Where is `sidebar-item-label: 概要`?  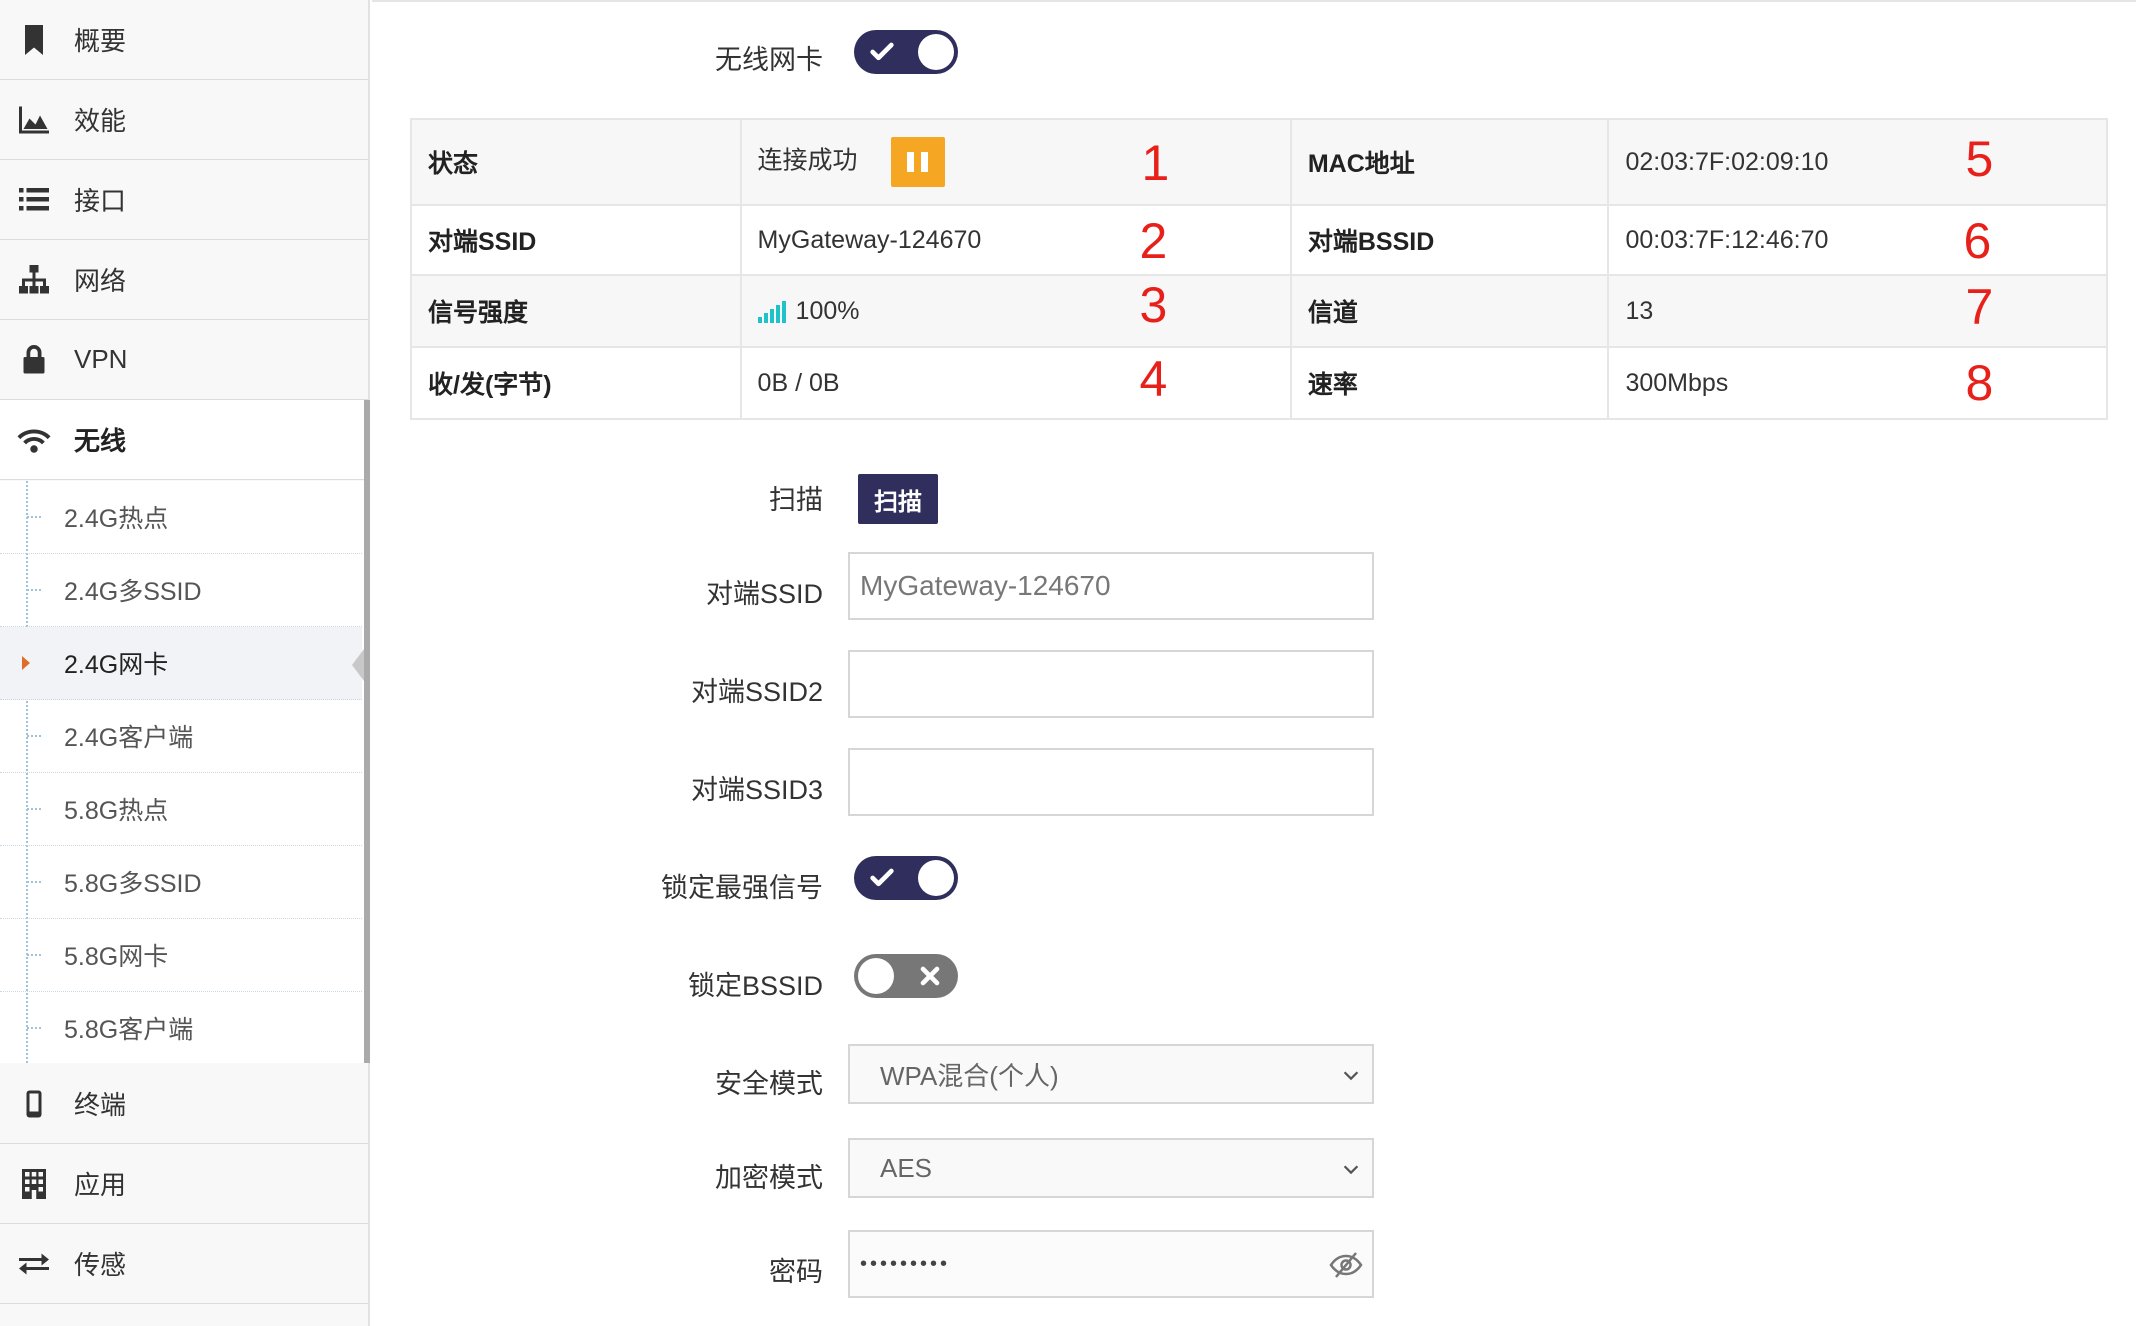
sidebar-item-label: 概要 is located at coordinates (100, 41).